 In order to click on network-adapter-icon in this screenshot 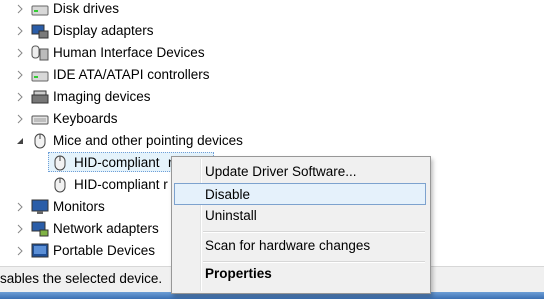, I will do `click(40, 229)`.